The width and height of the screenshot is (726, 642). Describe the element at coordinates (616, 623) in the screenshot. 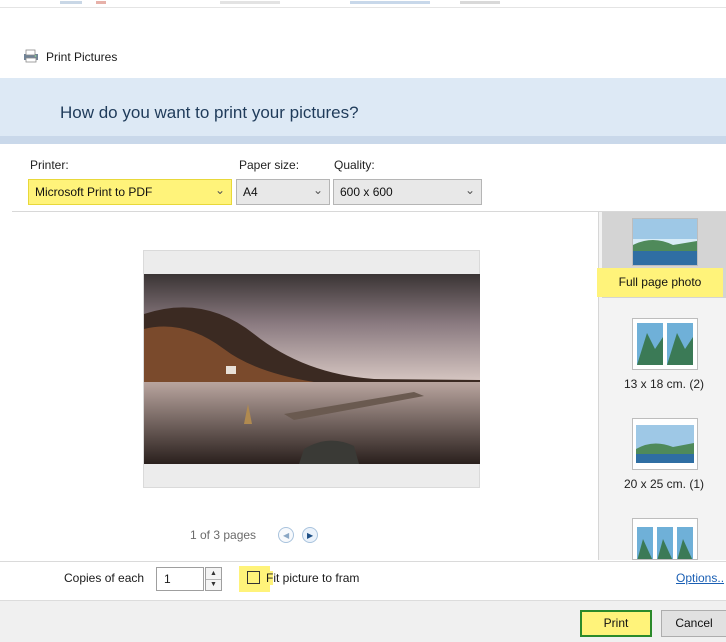

I see `print-button: Print` at that location.